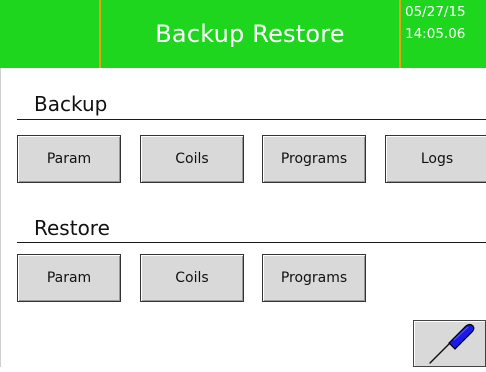 The width and height of the screenshot is (486, 372). Describe the element at coordinates (49, 34) in the screenshot. I see `header-left-area` at that location.